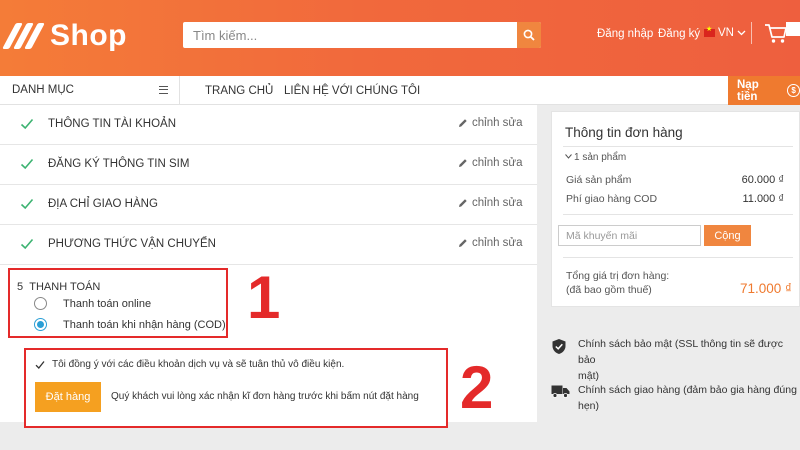 The width and height of the screenshot is (800, 450). Describe the element at coordinates (793, 90) in the screenshot. I see `coin-icon: $` at that location.